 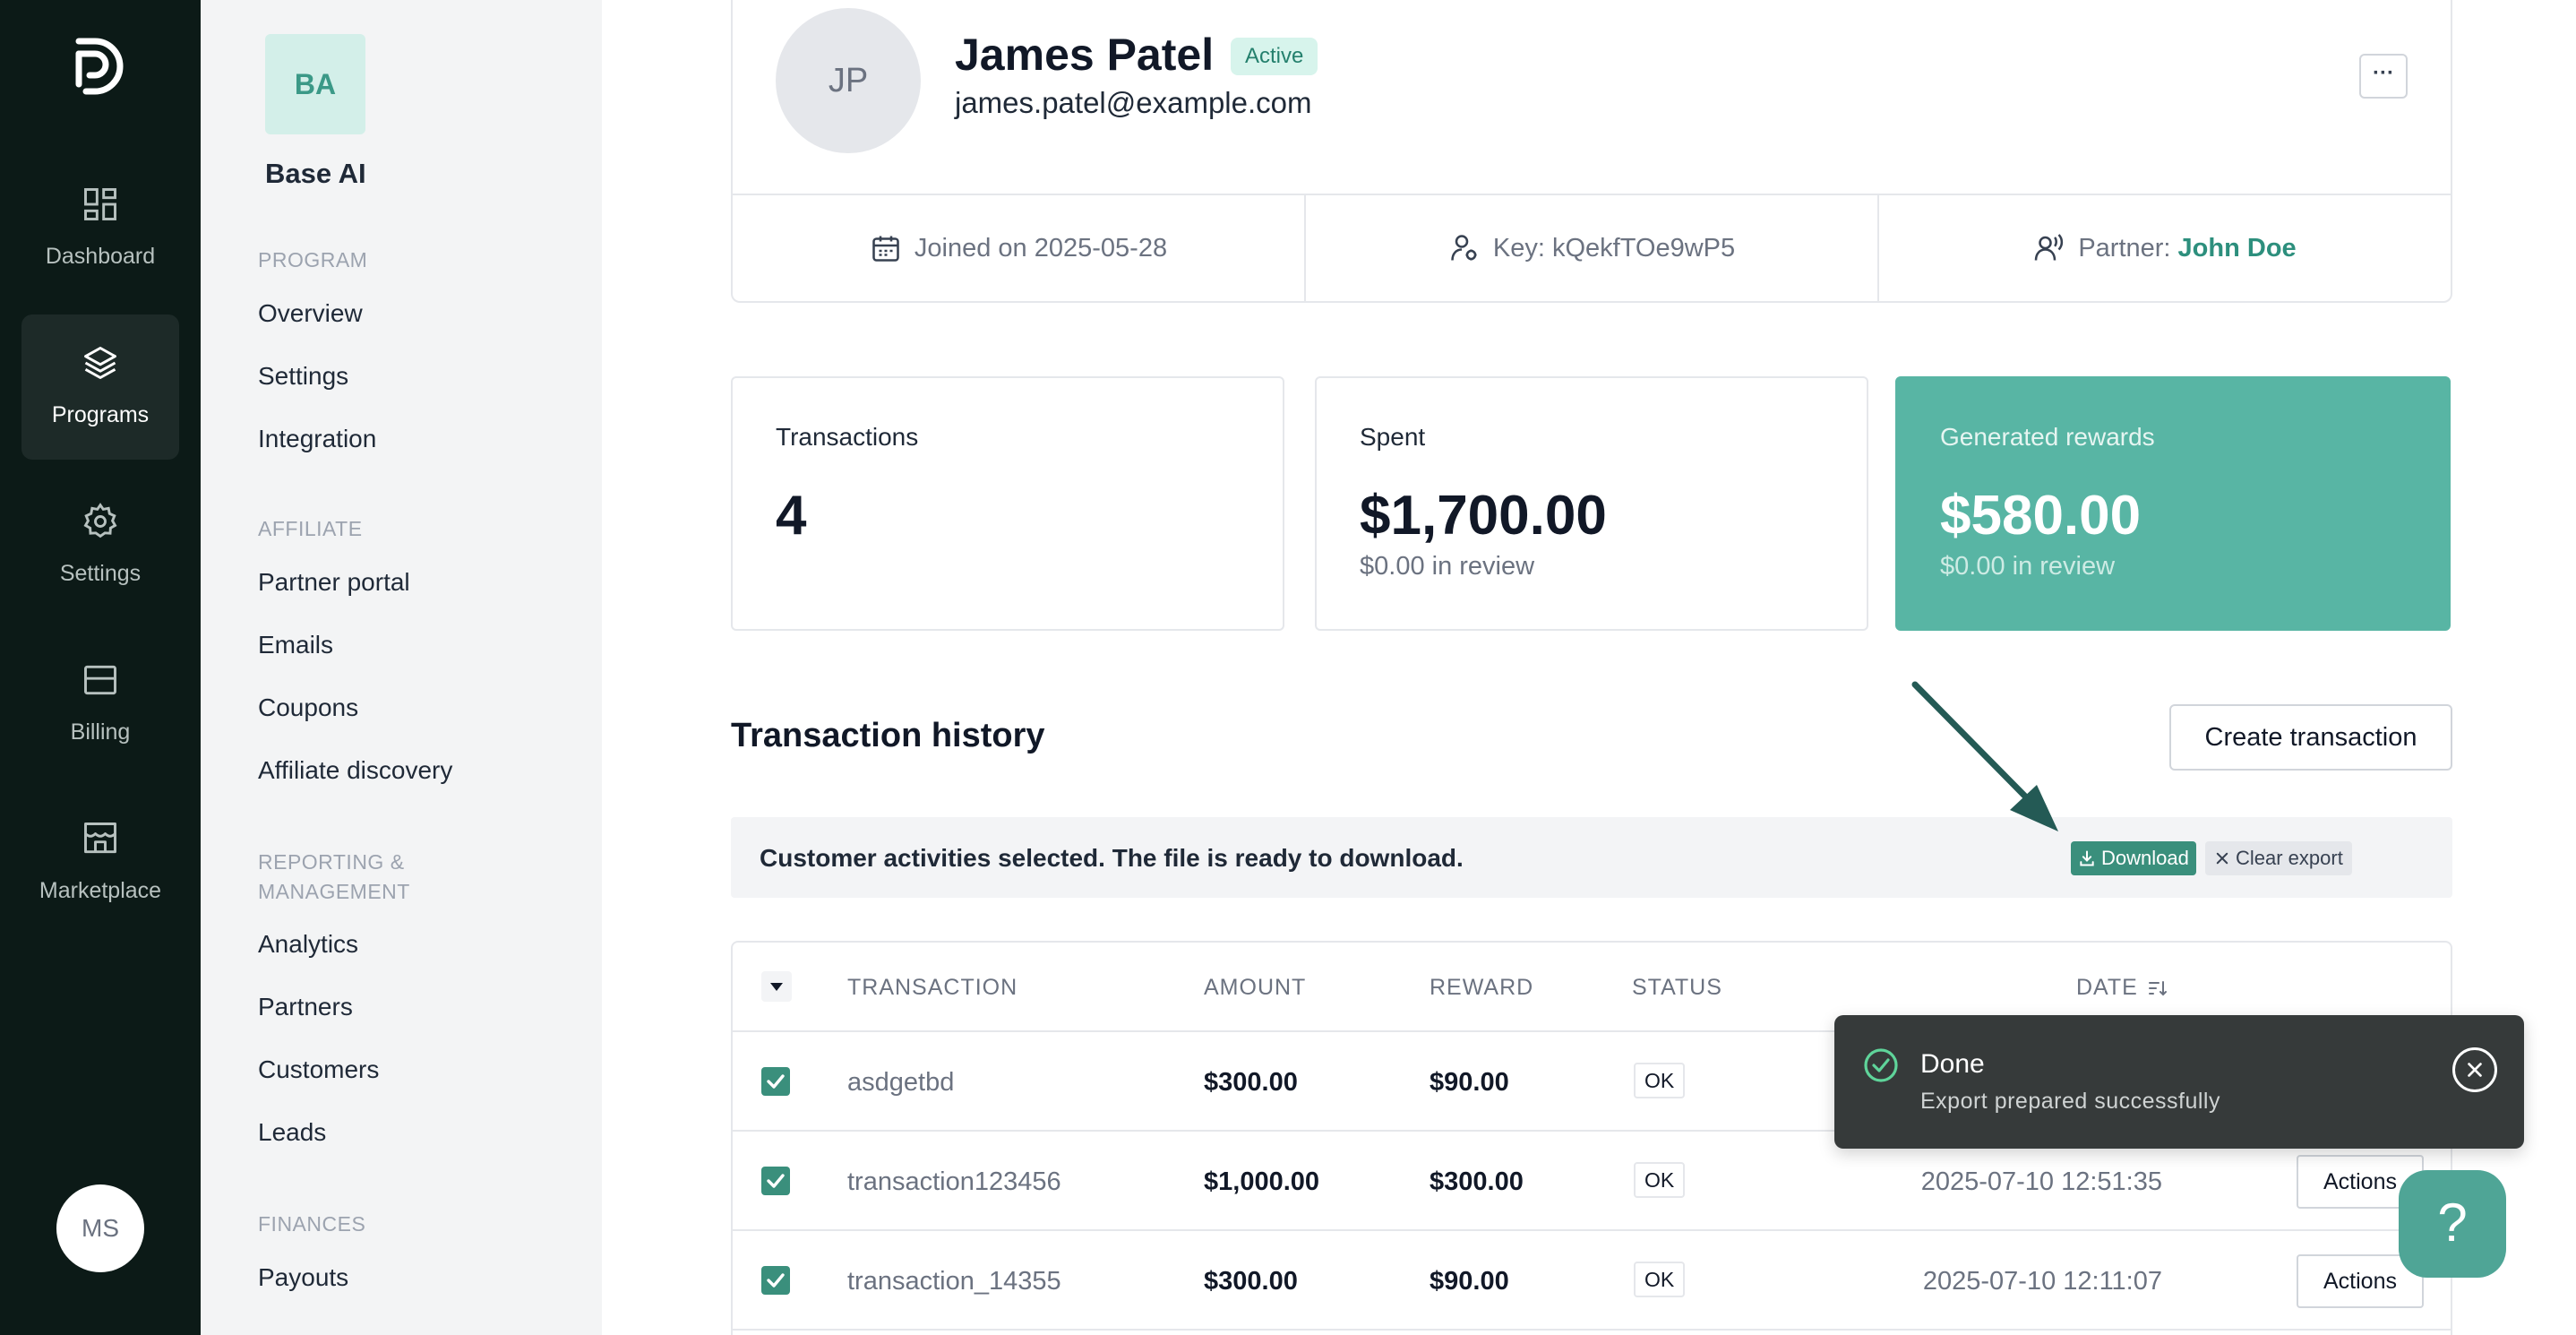 What do you see at coordinates (954, 1182) in the screenshot?
I see `transaction-id: transaction123456` at bounding box center [954, 1182].